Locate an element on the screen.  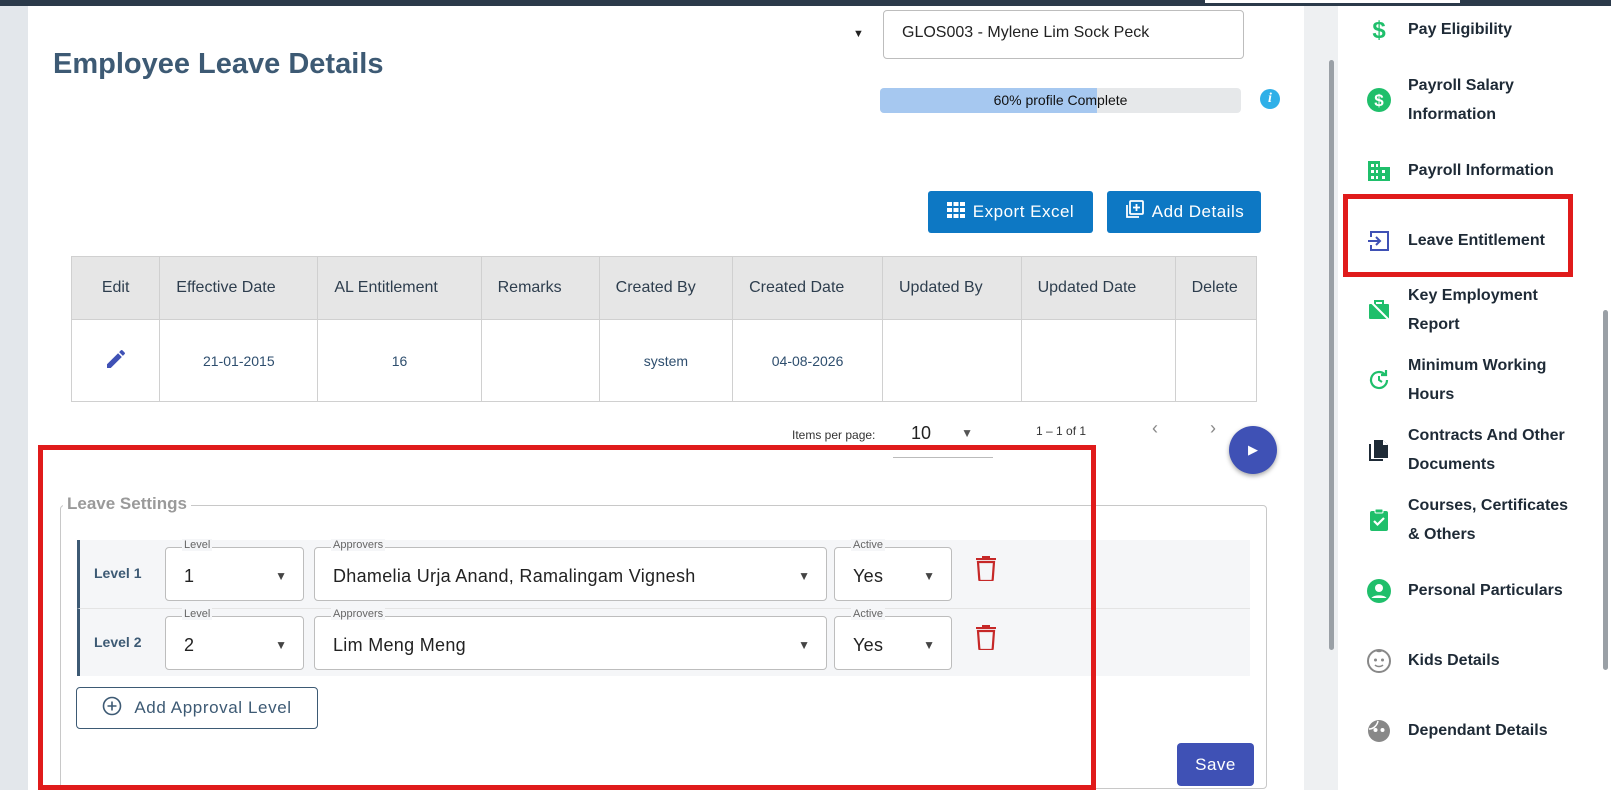
grid-icon is located at coordinates (955, 212).